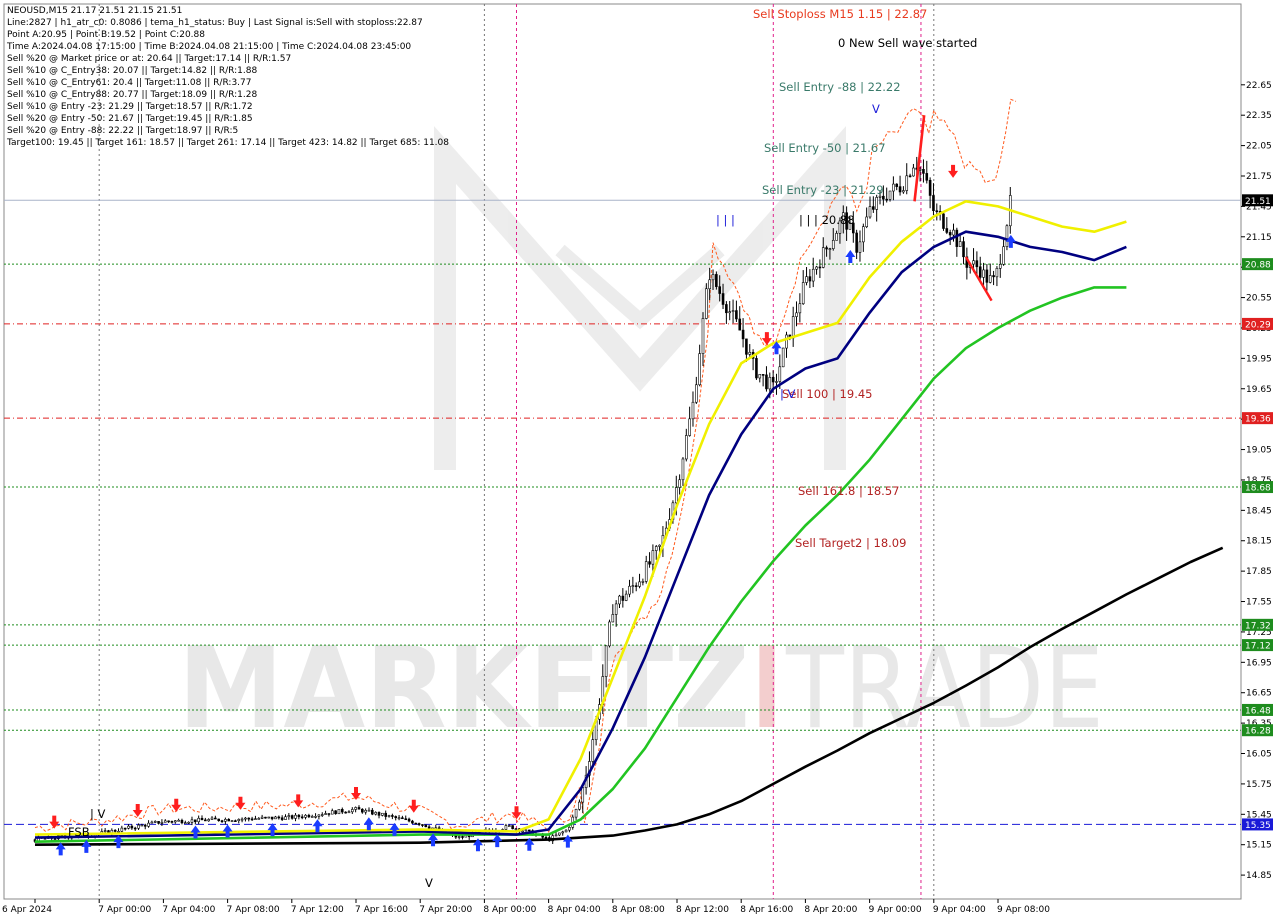 The image size is (1280, 924). I want to click on price-badge-label: 15.35, so click(1258, 826).